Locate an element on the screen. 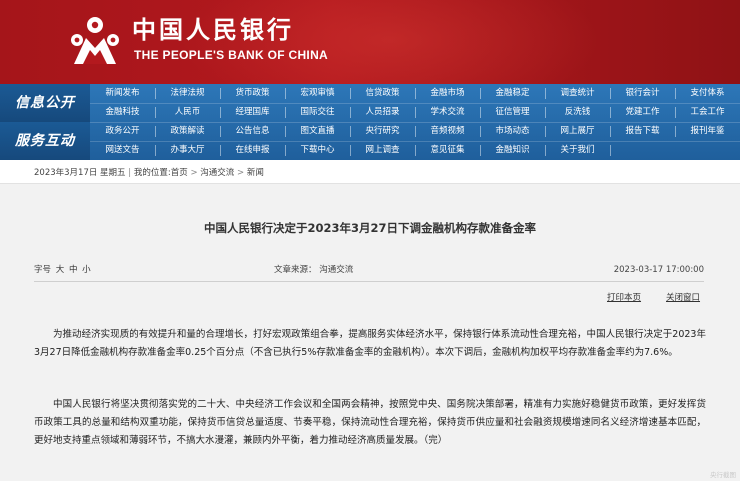 This screenshot has height=481, width=740. nav-item-statistics: 调查统计 is located at coordinates (578, 93).